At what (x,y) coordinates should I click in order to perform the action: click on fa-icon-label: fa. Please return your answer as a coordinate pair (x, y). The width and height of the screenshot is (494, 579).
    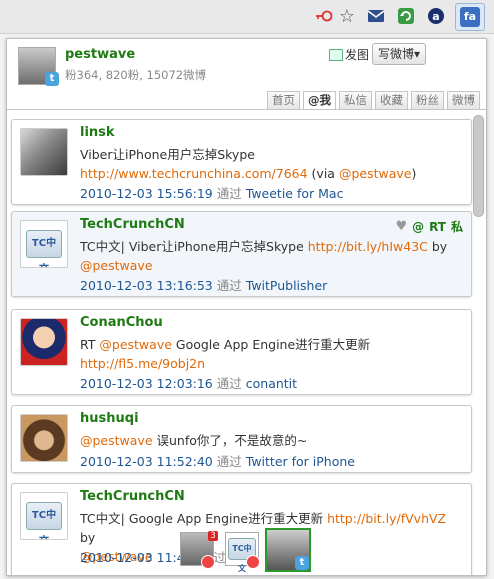
    Looking at the image, I should click on (470, 17).